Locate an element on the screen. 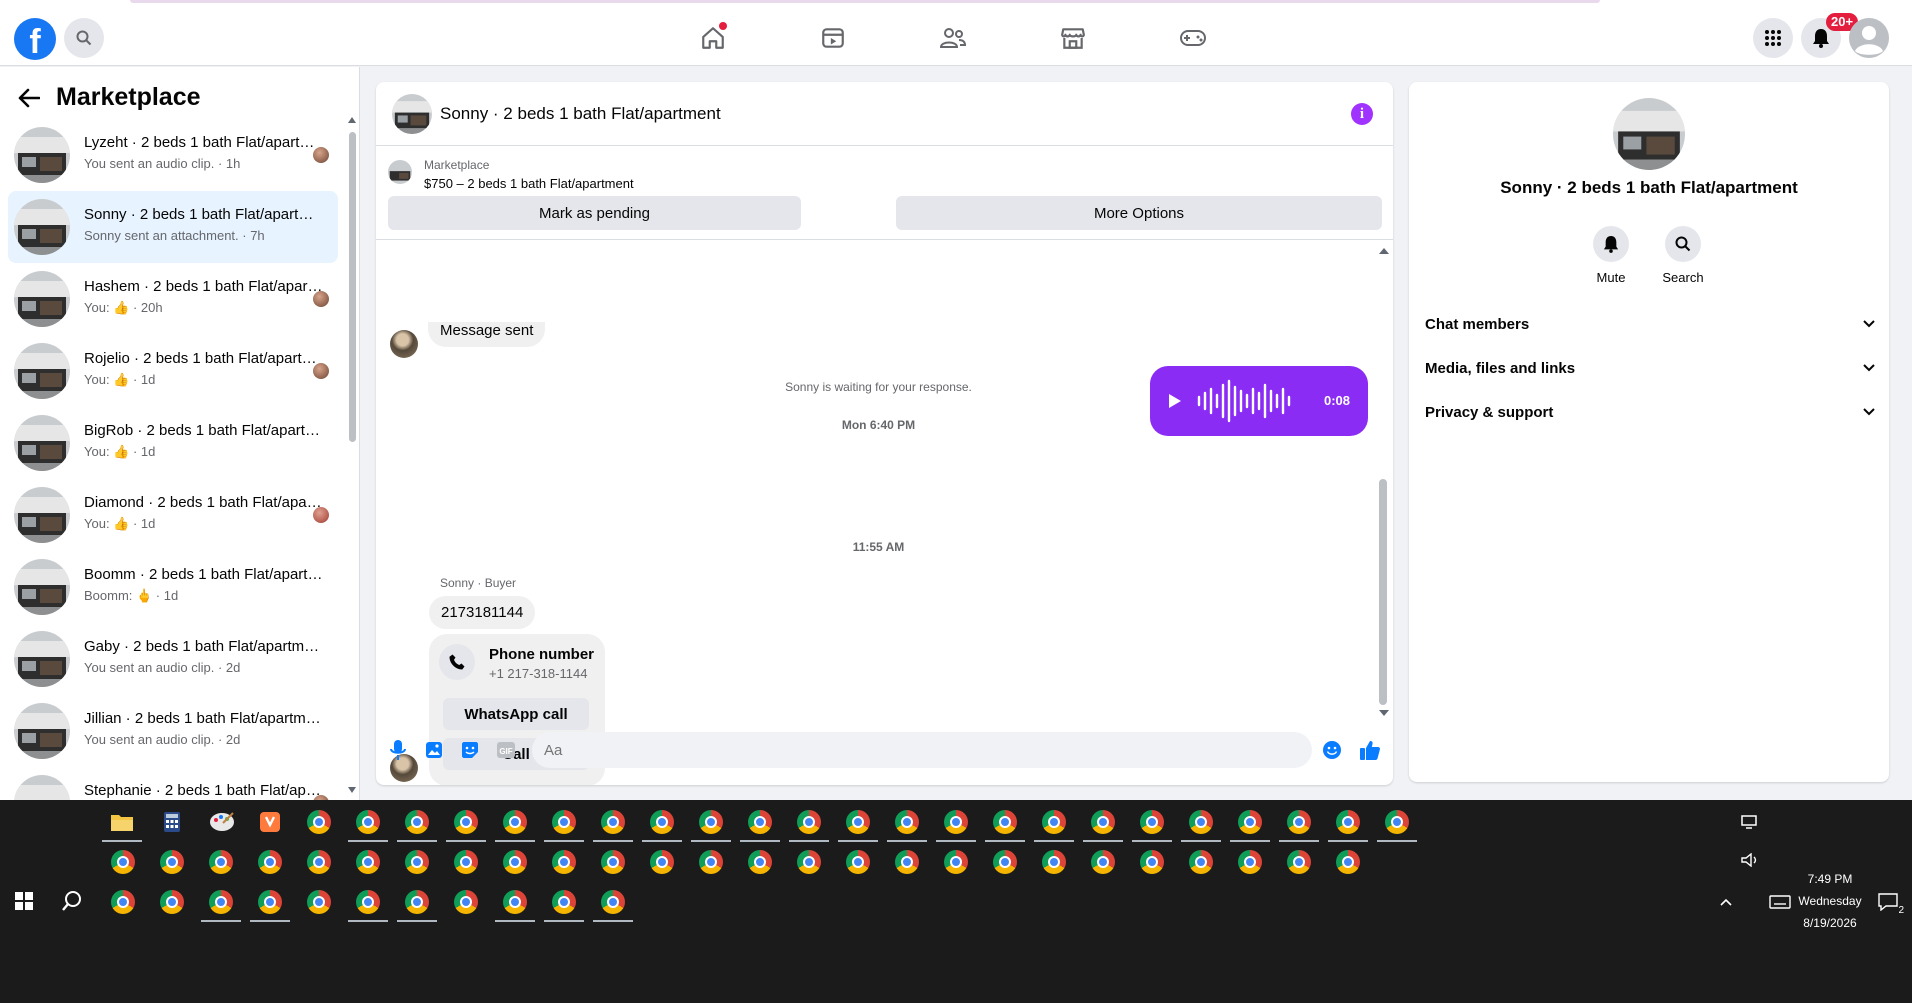 The height and width of the screenshot is (1003, 1912). section-media-files-links: Media, files and links is located at coordinates (1650, 368).